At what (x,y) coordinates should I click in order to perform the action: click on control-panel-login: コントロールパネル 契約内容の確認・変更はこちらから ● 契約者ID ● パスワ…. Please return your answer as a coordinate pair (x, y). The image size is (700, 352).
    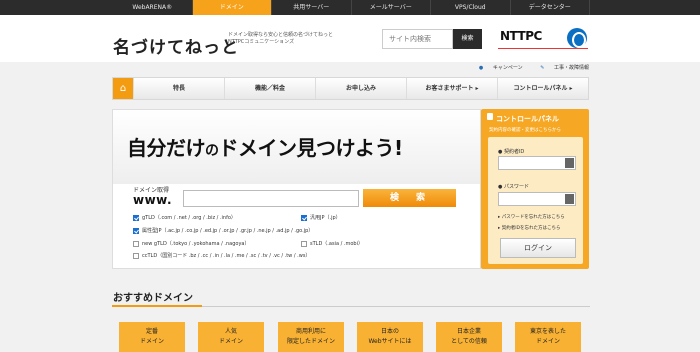
    Looking at the image, I should click on (535, 189).